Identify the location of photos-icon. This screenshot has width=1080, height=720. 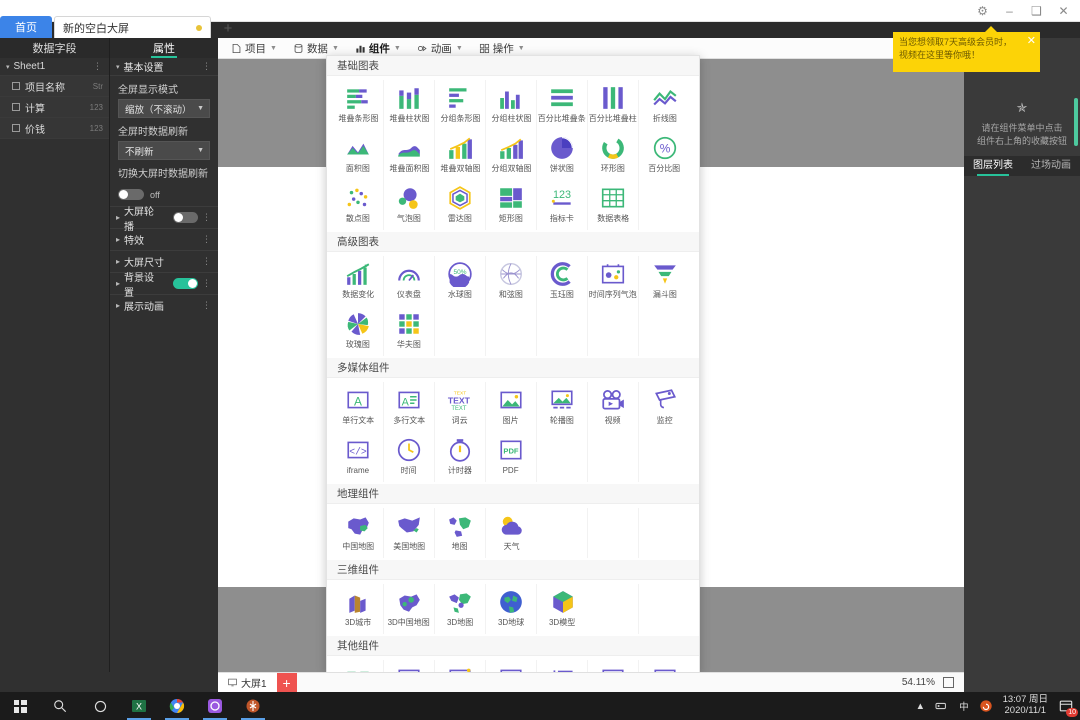
(215, 706).